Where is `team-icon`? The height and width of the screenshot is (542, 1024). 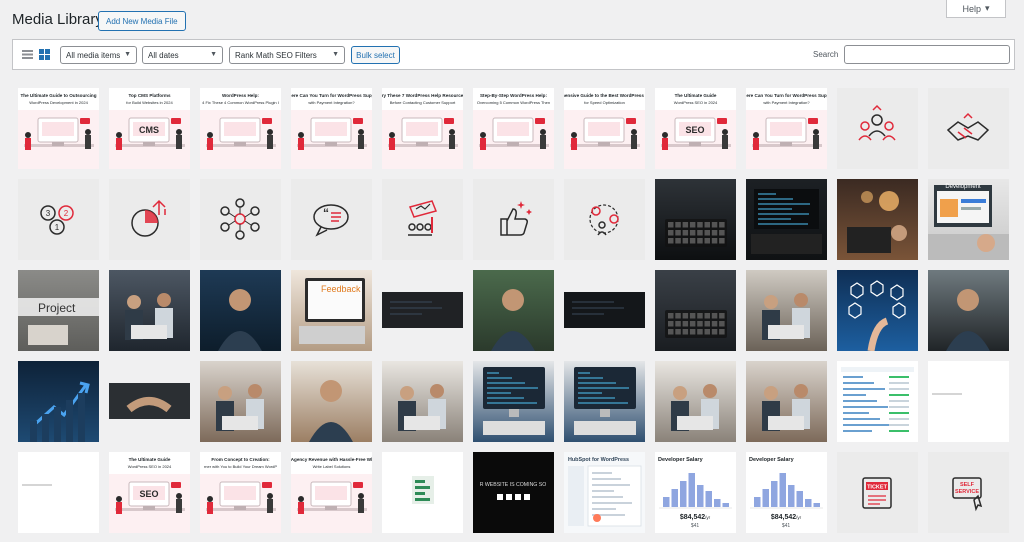 team-icon is located at coordinates (877, 128).